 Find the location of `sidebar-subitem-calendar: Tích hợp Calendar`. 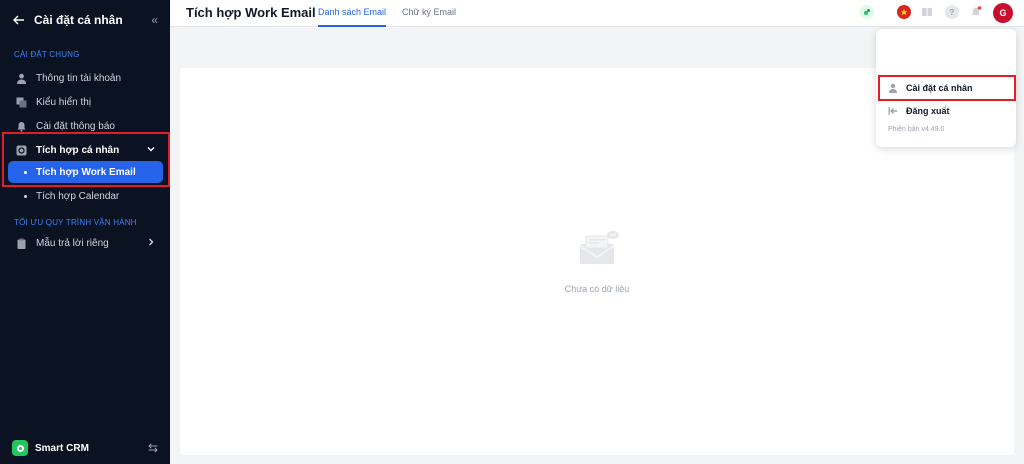

sidebar-subitem-calendar: Tích hợp Calendar is located at coordinates (85, 196).